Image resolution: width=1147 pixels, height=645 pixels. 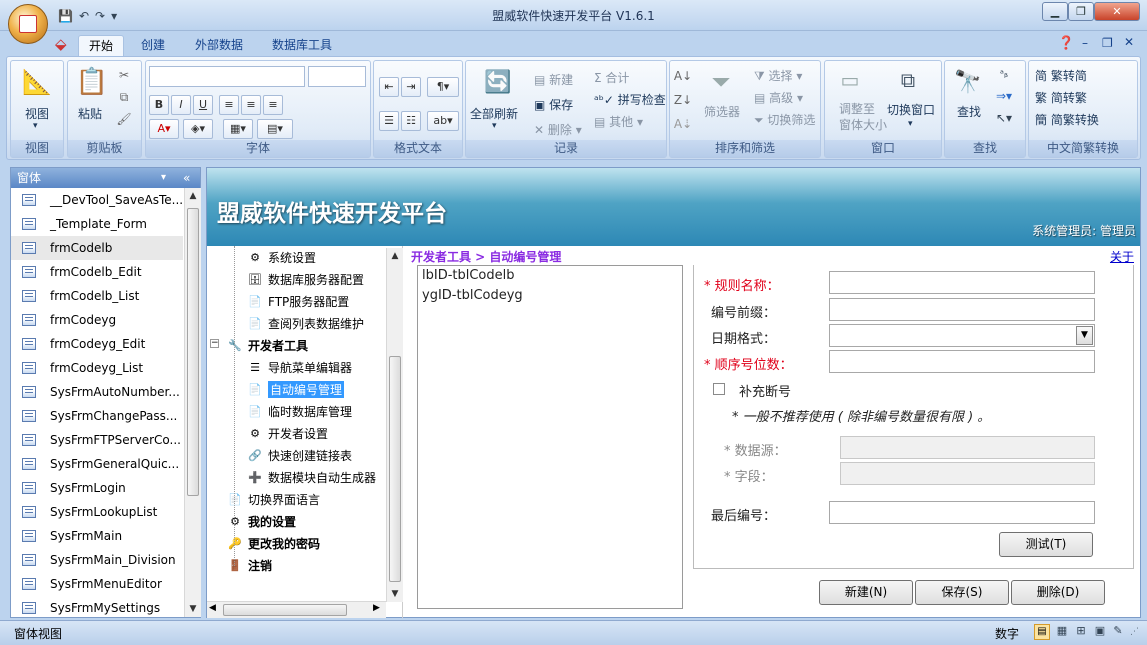 What do you see at coordinates (124, 119) in the screenshot?
I see `format-painter-icon: 🖌` at bounding box center [124, 119].